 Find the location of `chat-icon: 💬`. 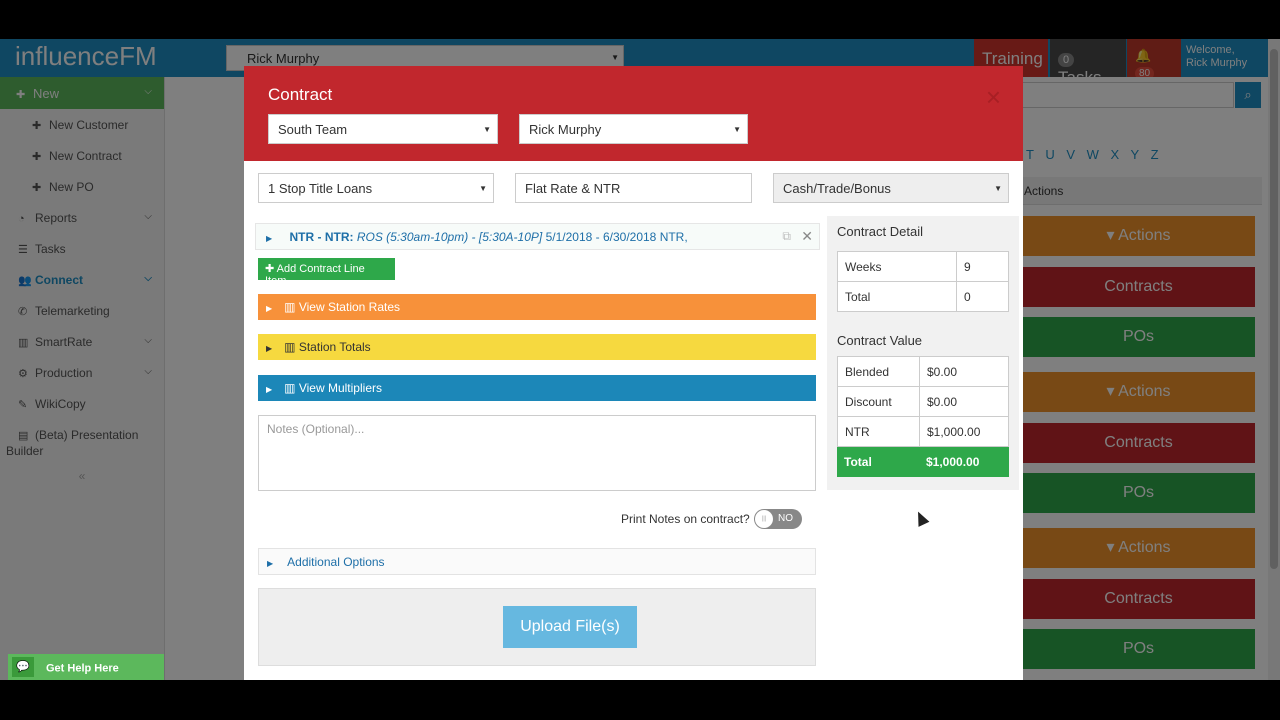

chat-icon: 💬 is located at coordinates (23, 667).